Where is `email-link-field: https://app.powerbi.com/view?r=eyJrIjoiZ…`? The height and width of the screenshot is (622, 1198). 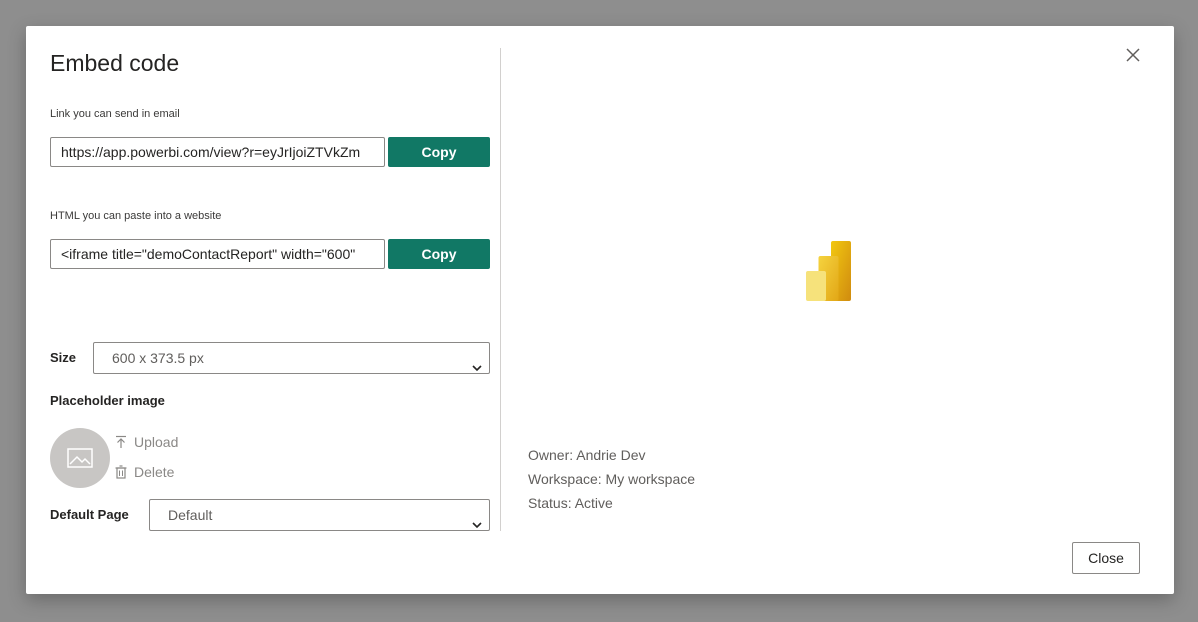
email-link-field: https://app.powerbi.com/view?r=eyJrIjoiZ… is located at coordinates (217, 152).